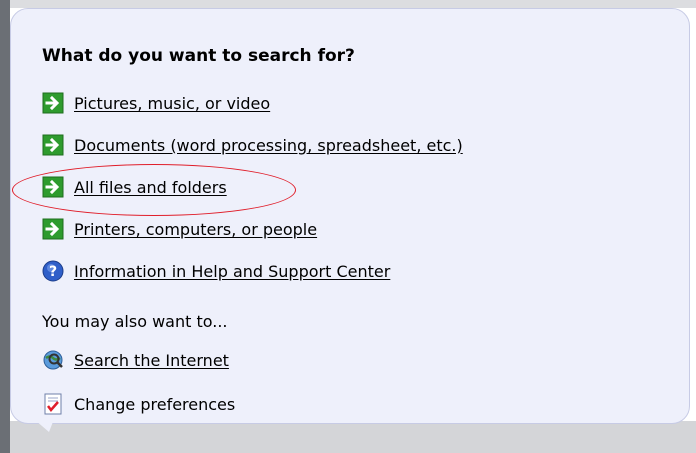 This screenshot has height=453, width=696. I want to click on search-internet-icon, so click(53, 360).